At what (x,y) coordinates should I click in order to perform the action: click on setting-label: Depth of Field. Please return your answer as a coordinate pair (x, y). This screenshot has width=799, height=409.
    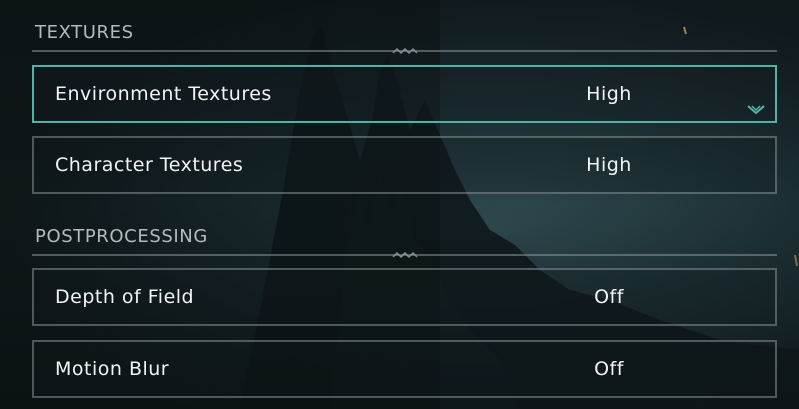
    Looking at the image, I should click on (125, 297).